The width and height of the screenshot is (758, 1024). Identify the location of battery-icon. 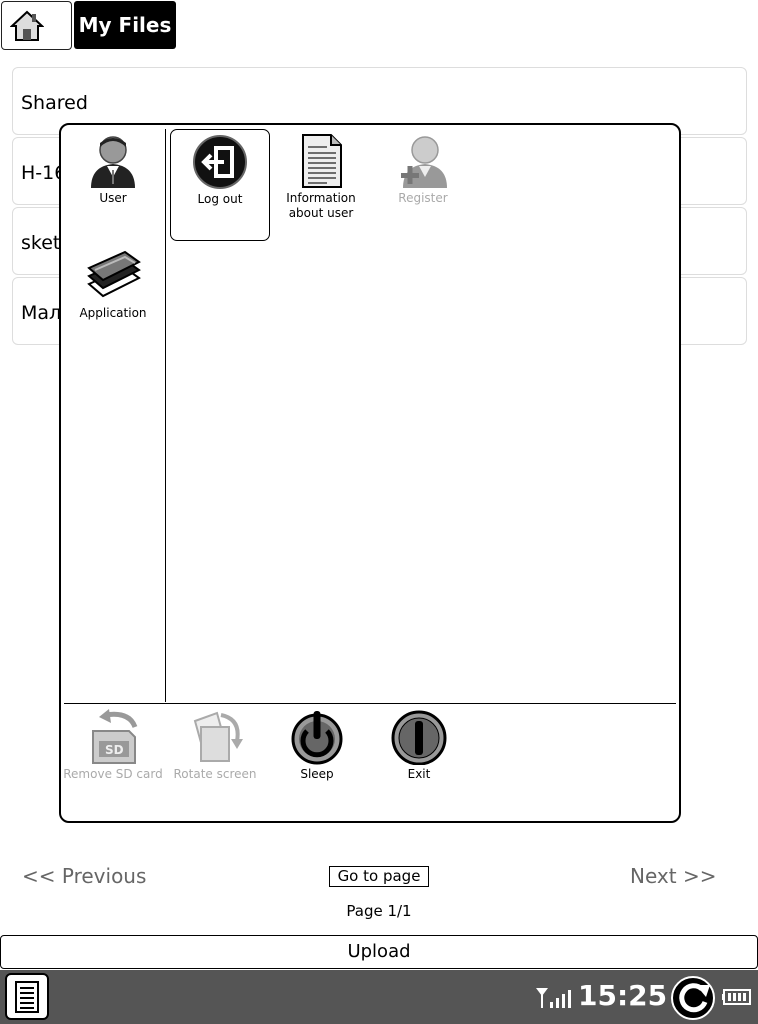
(736, 997).